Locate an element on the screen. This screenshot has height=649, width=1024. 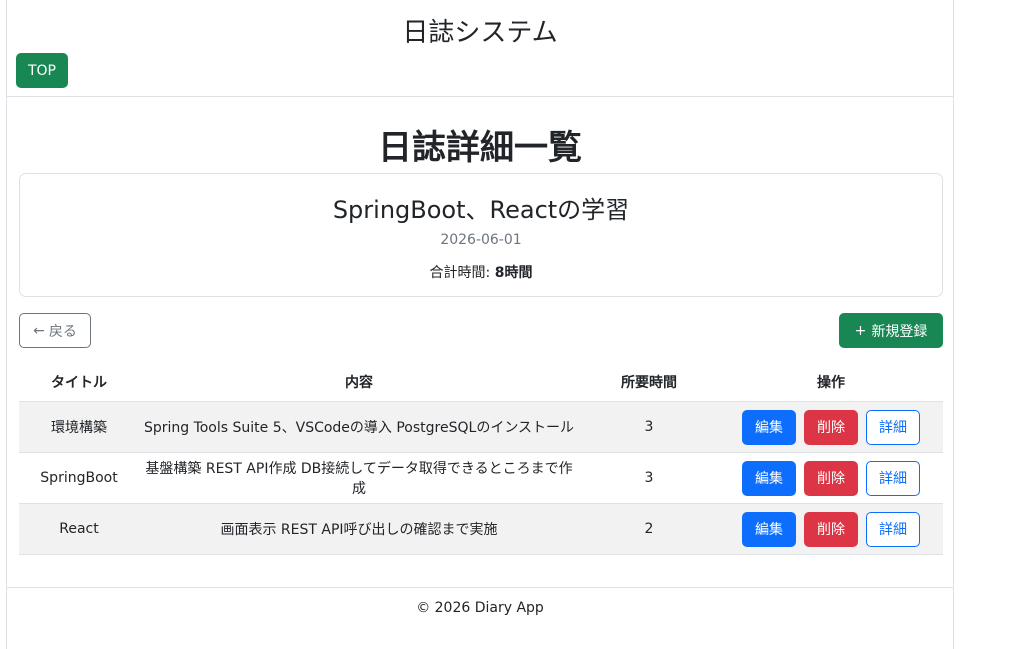
arrow-left-icon: ← is located at coordinates (39, 330).